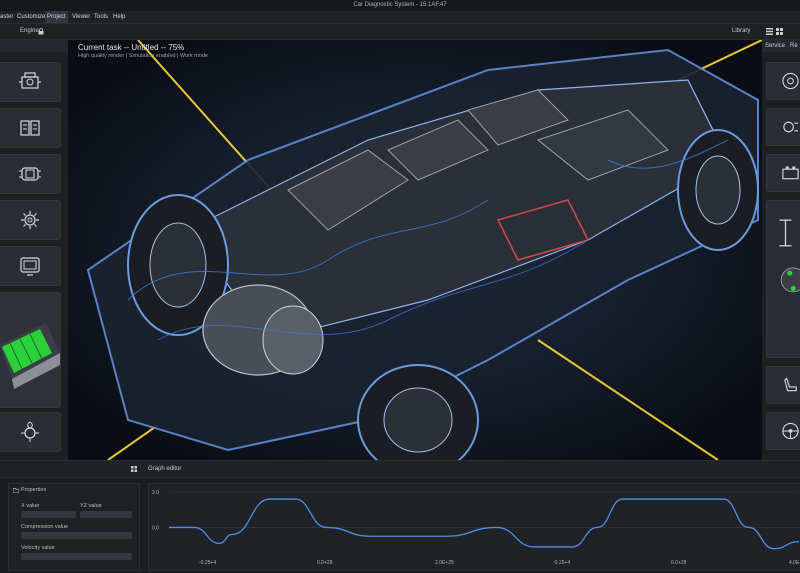  I want to click on tile-battery-pack, so click(30, 350).